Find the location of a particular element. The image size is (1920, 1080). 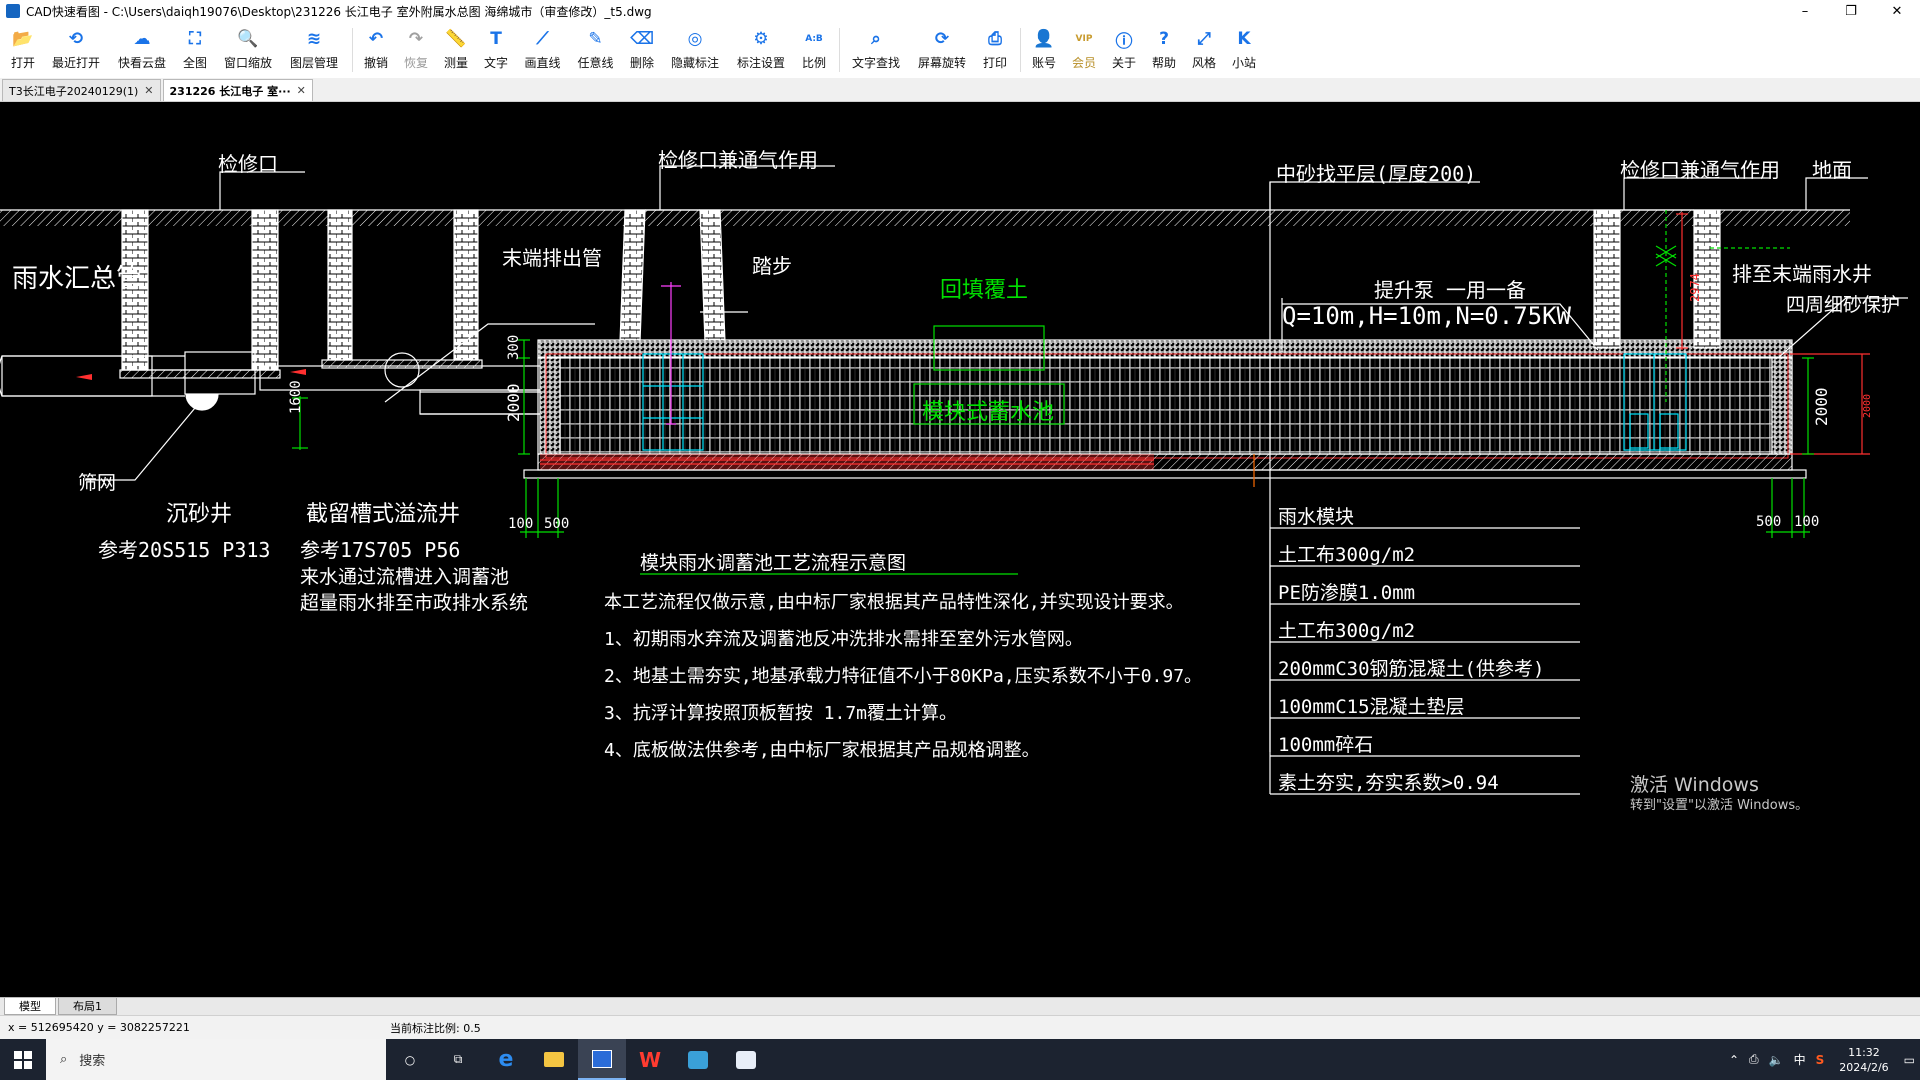

toolbar-label: 隐藏标注 is located at coordinates (694, 63).